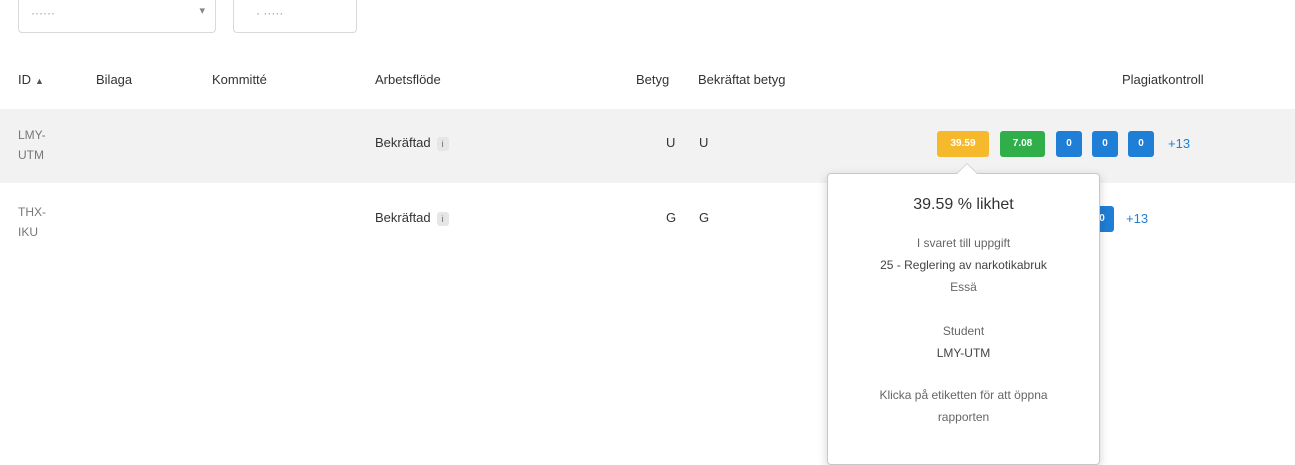 This screenshot has width=1295, height=465. Describe the element at coordinates (31, 79) in the screenshot. I see `column-header-id: ID ▲` at that location.